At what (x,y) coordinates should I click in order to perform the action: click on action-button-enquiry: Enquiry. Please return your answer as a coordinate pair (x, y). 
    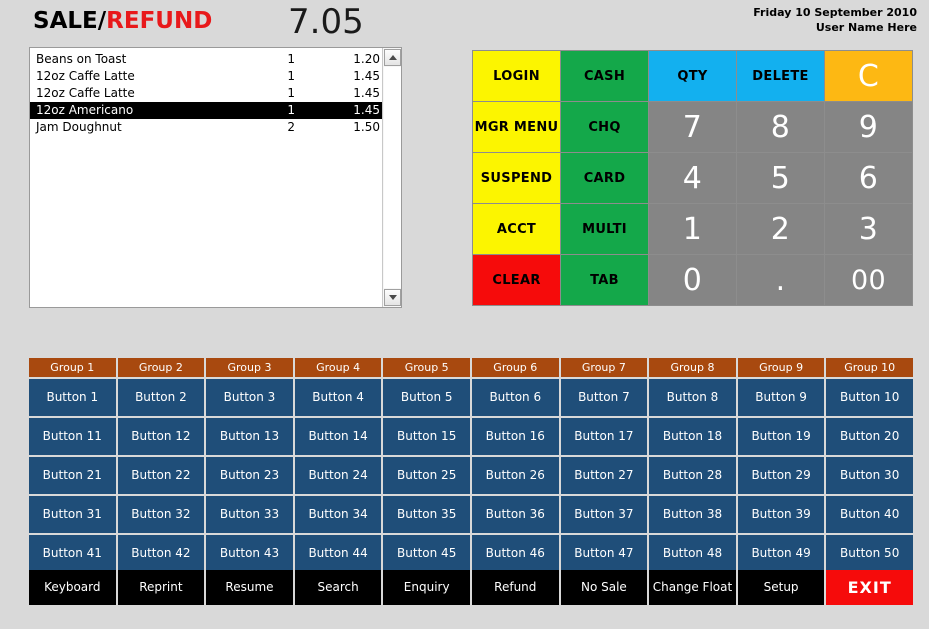
    Looking at the image, I should click on (426, 587).